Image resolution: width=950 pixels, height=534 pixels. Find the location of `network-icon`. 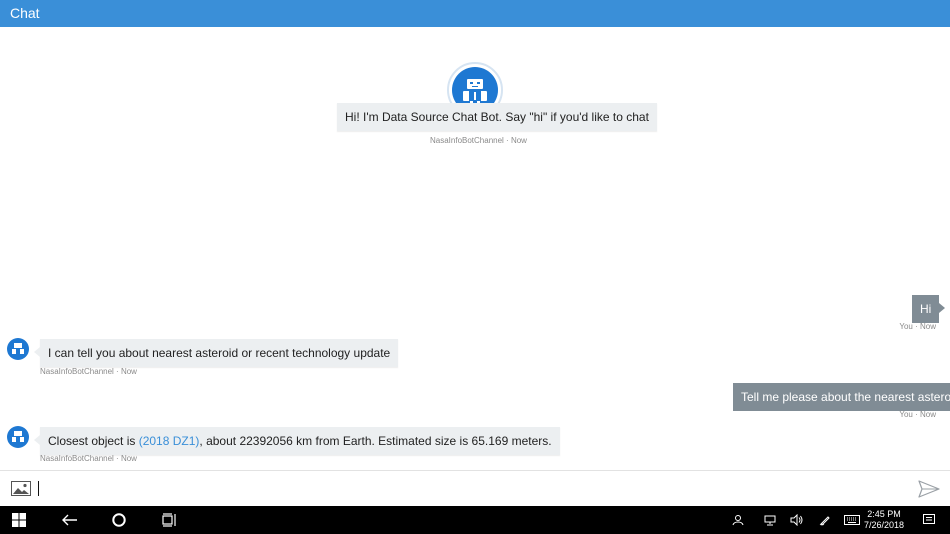

network-icon is located at coordinates (770, 520).